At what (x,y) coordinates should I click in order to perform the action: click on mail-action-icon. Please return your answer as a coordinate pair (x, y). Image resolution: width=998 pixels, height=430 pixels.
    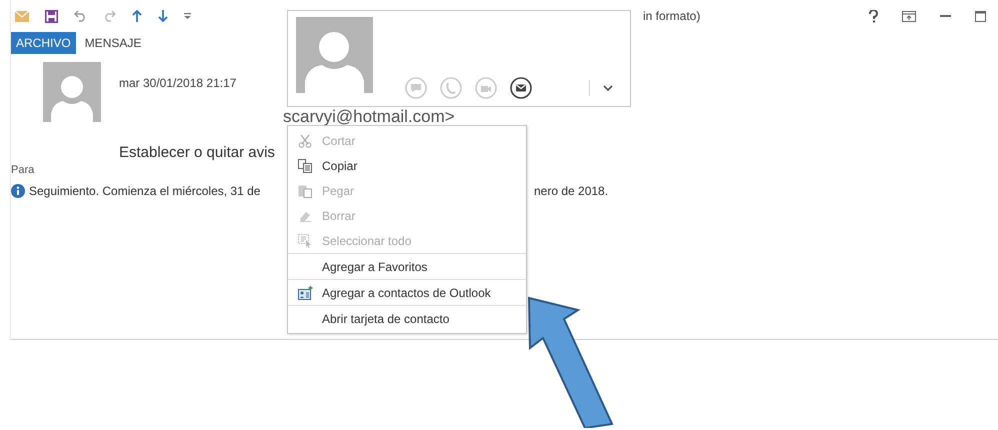
    Looking at the image, I should click on (521, 88).